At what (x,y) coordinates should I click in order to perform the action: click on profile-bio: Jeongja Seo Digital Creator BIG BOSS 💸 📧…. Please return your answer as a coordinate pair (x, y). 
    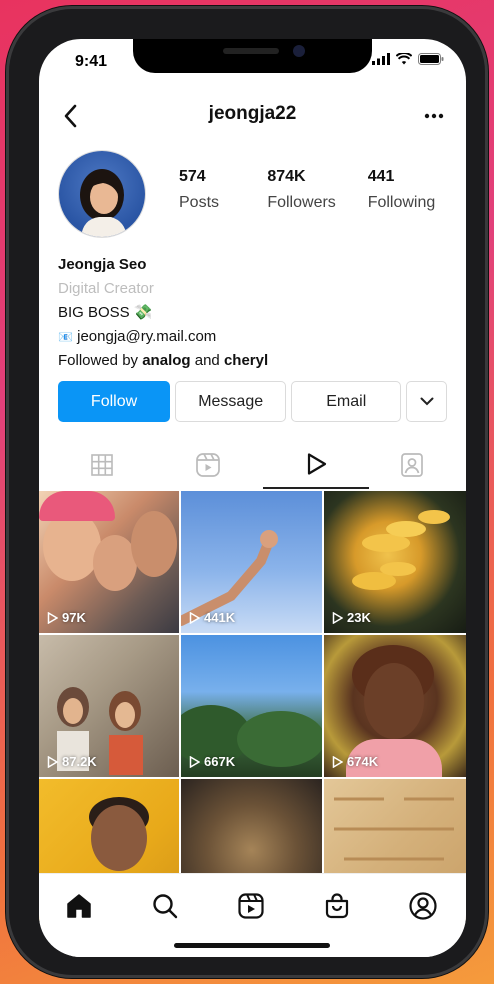
    Looking at the image, I should click on (255, 313).